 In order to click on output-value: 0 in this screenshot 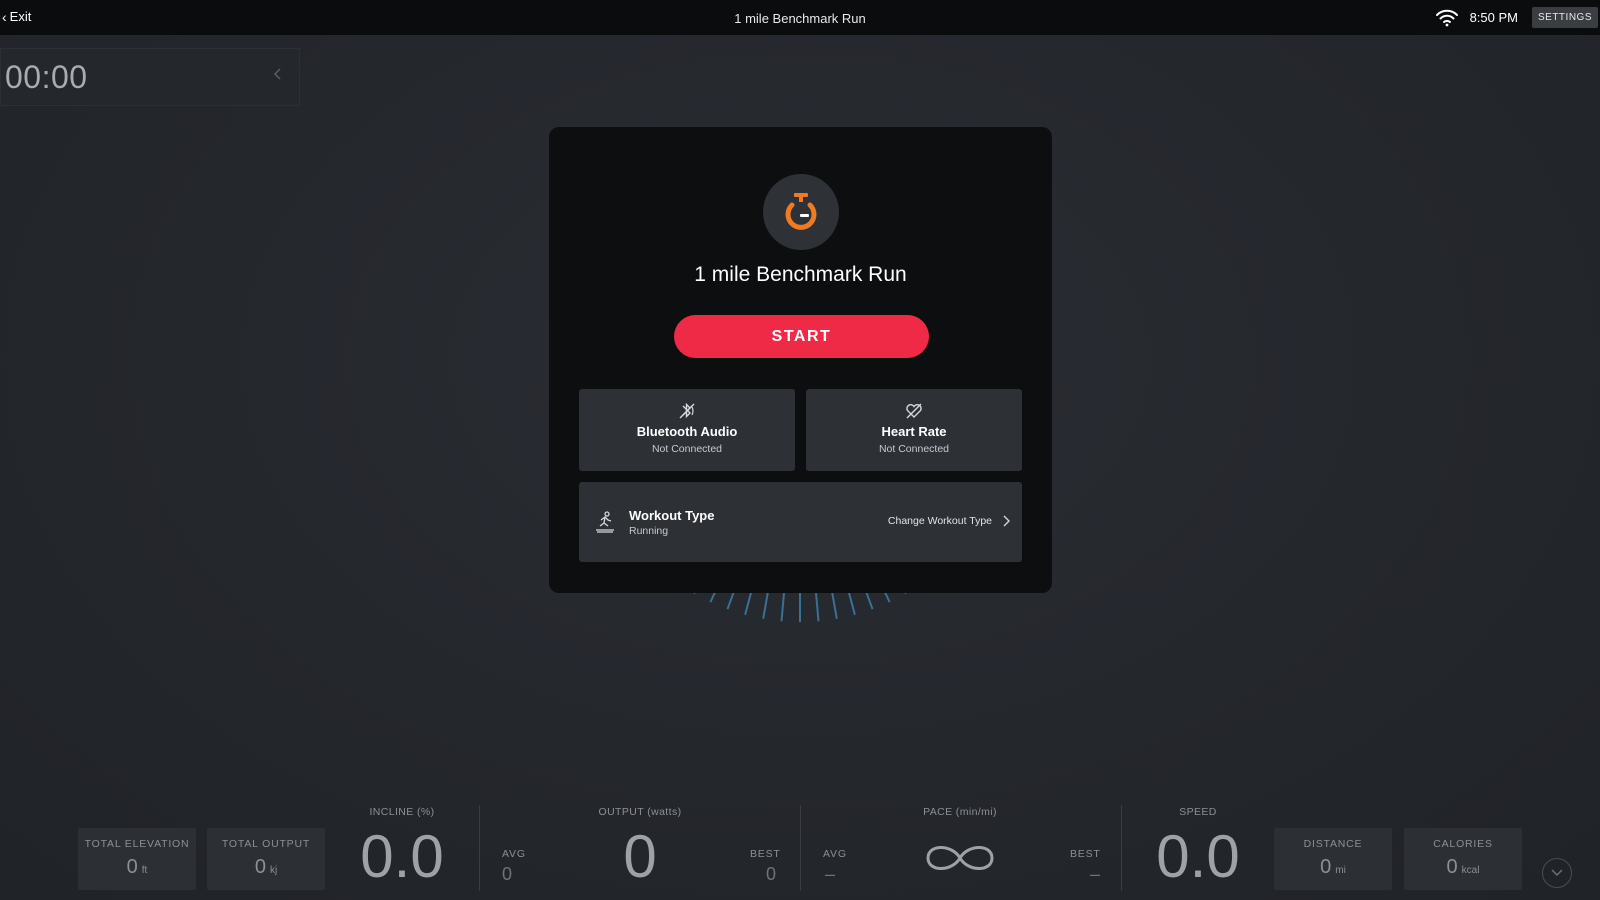, I will do `click(640, 856)`.